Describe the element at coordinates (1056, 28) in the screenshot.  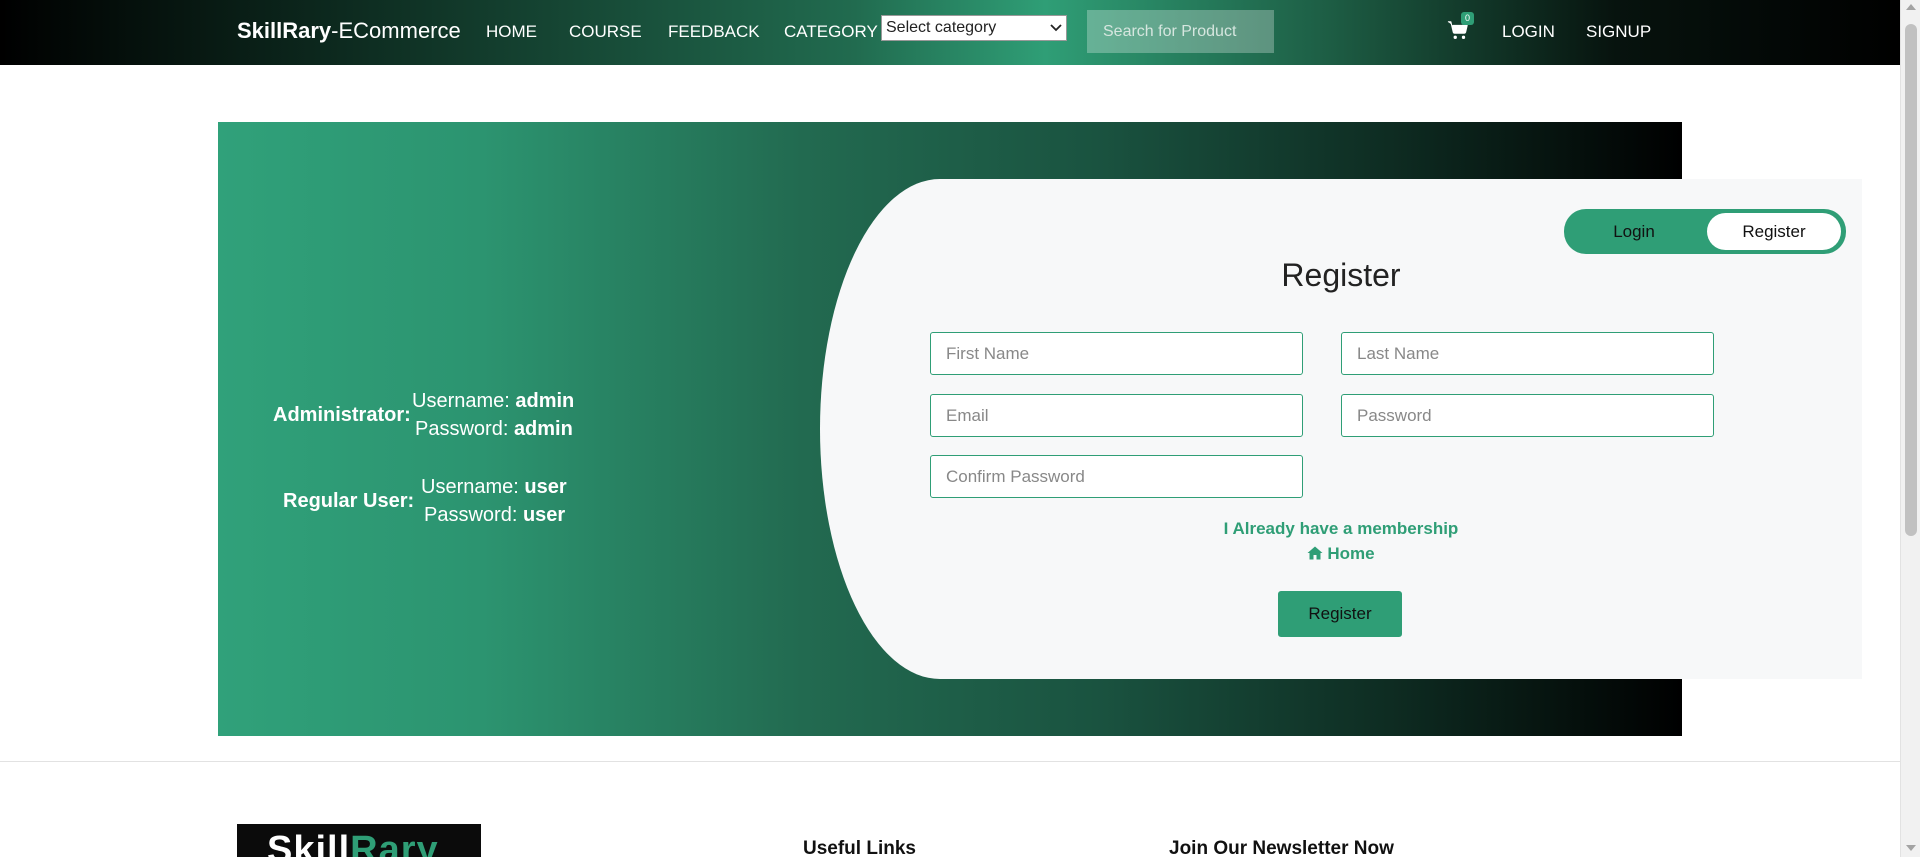
I see `chevron-down-icon` at that location.